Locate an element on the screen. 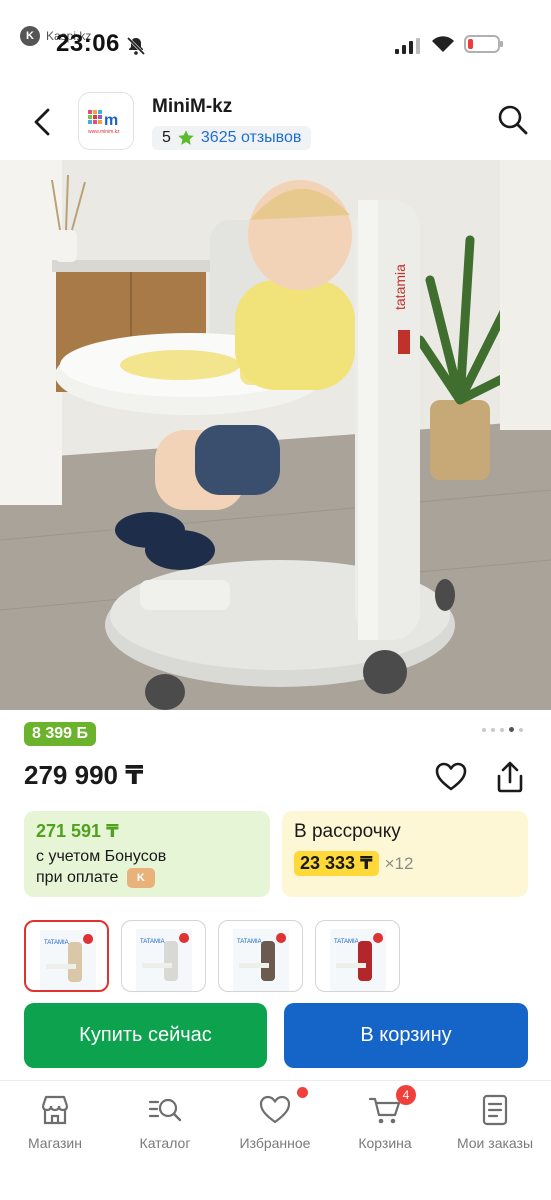  orders-icon is located at coordinates (495, 1110).